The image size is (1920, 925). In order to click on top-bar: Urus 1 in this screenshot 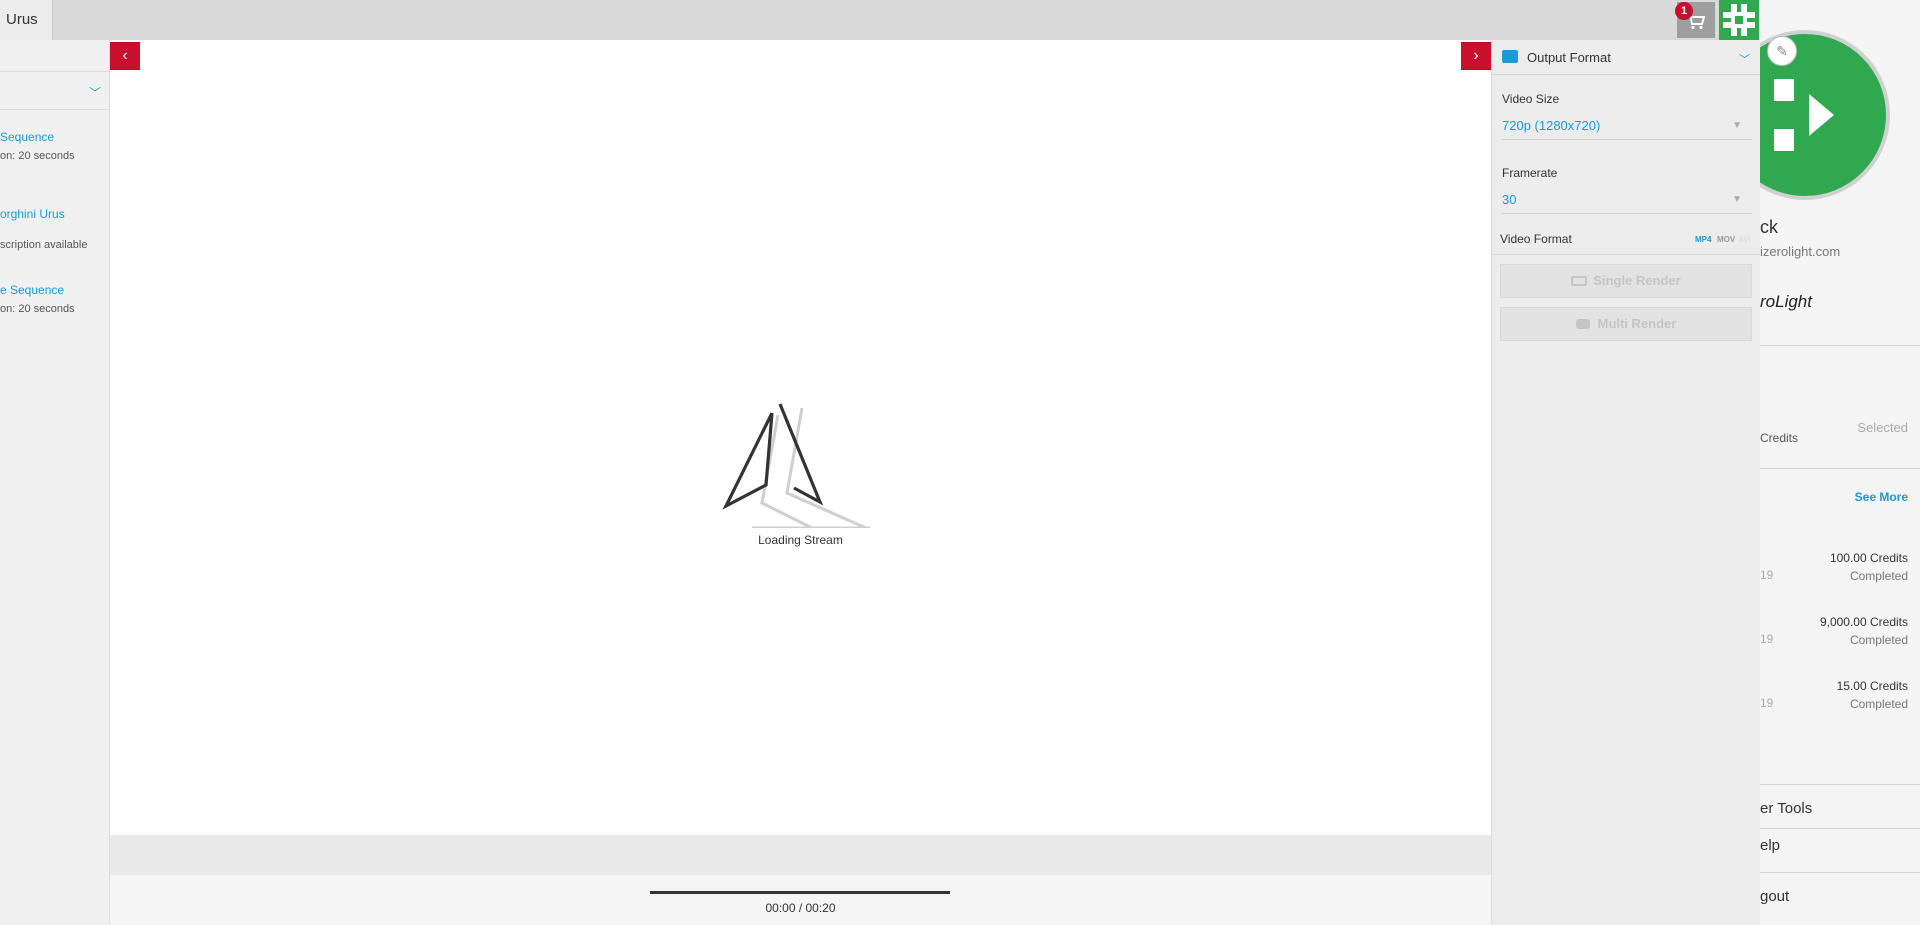, I will do `click(960, 20)`.